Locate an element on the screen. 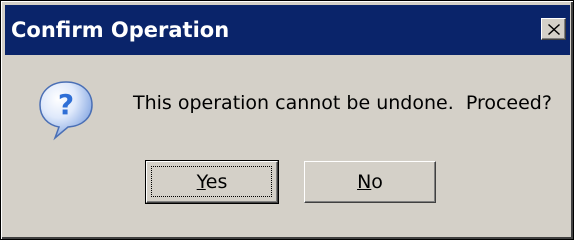 The image size is (574, 240). question-icon: ? is located at coordinates (66, 111).